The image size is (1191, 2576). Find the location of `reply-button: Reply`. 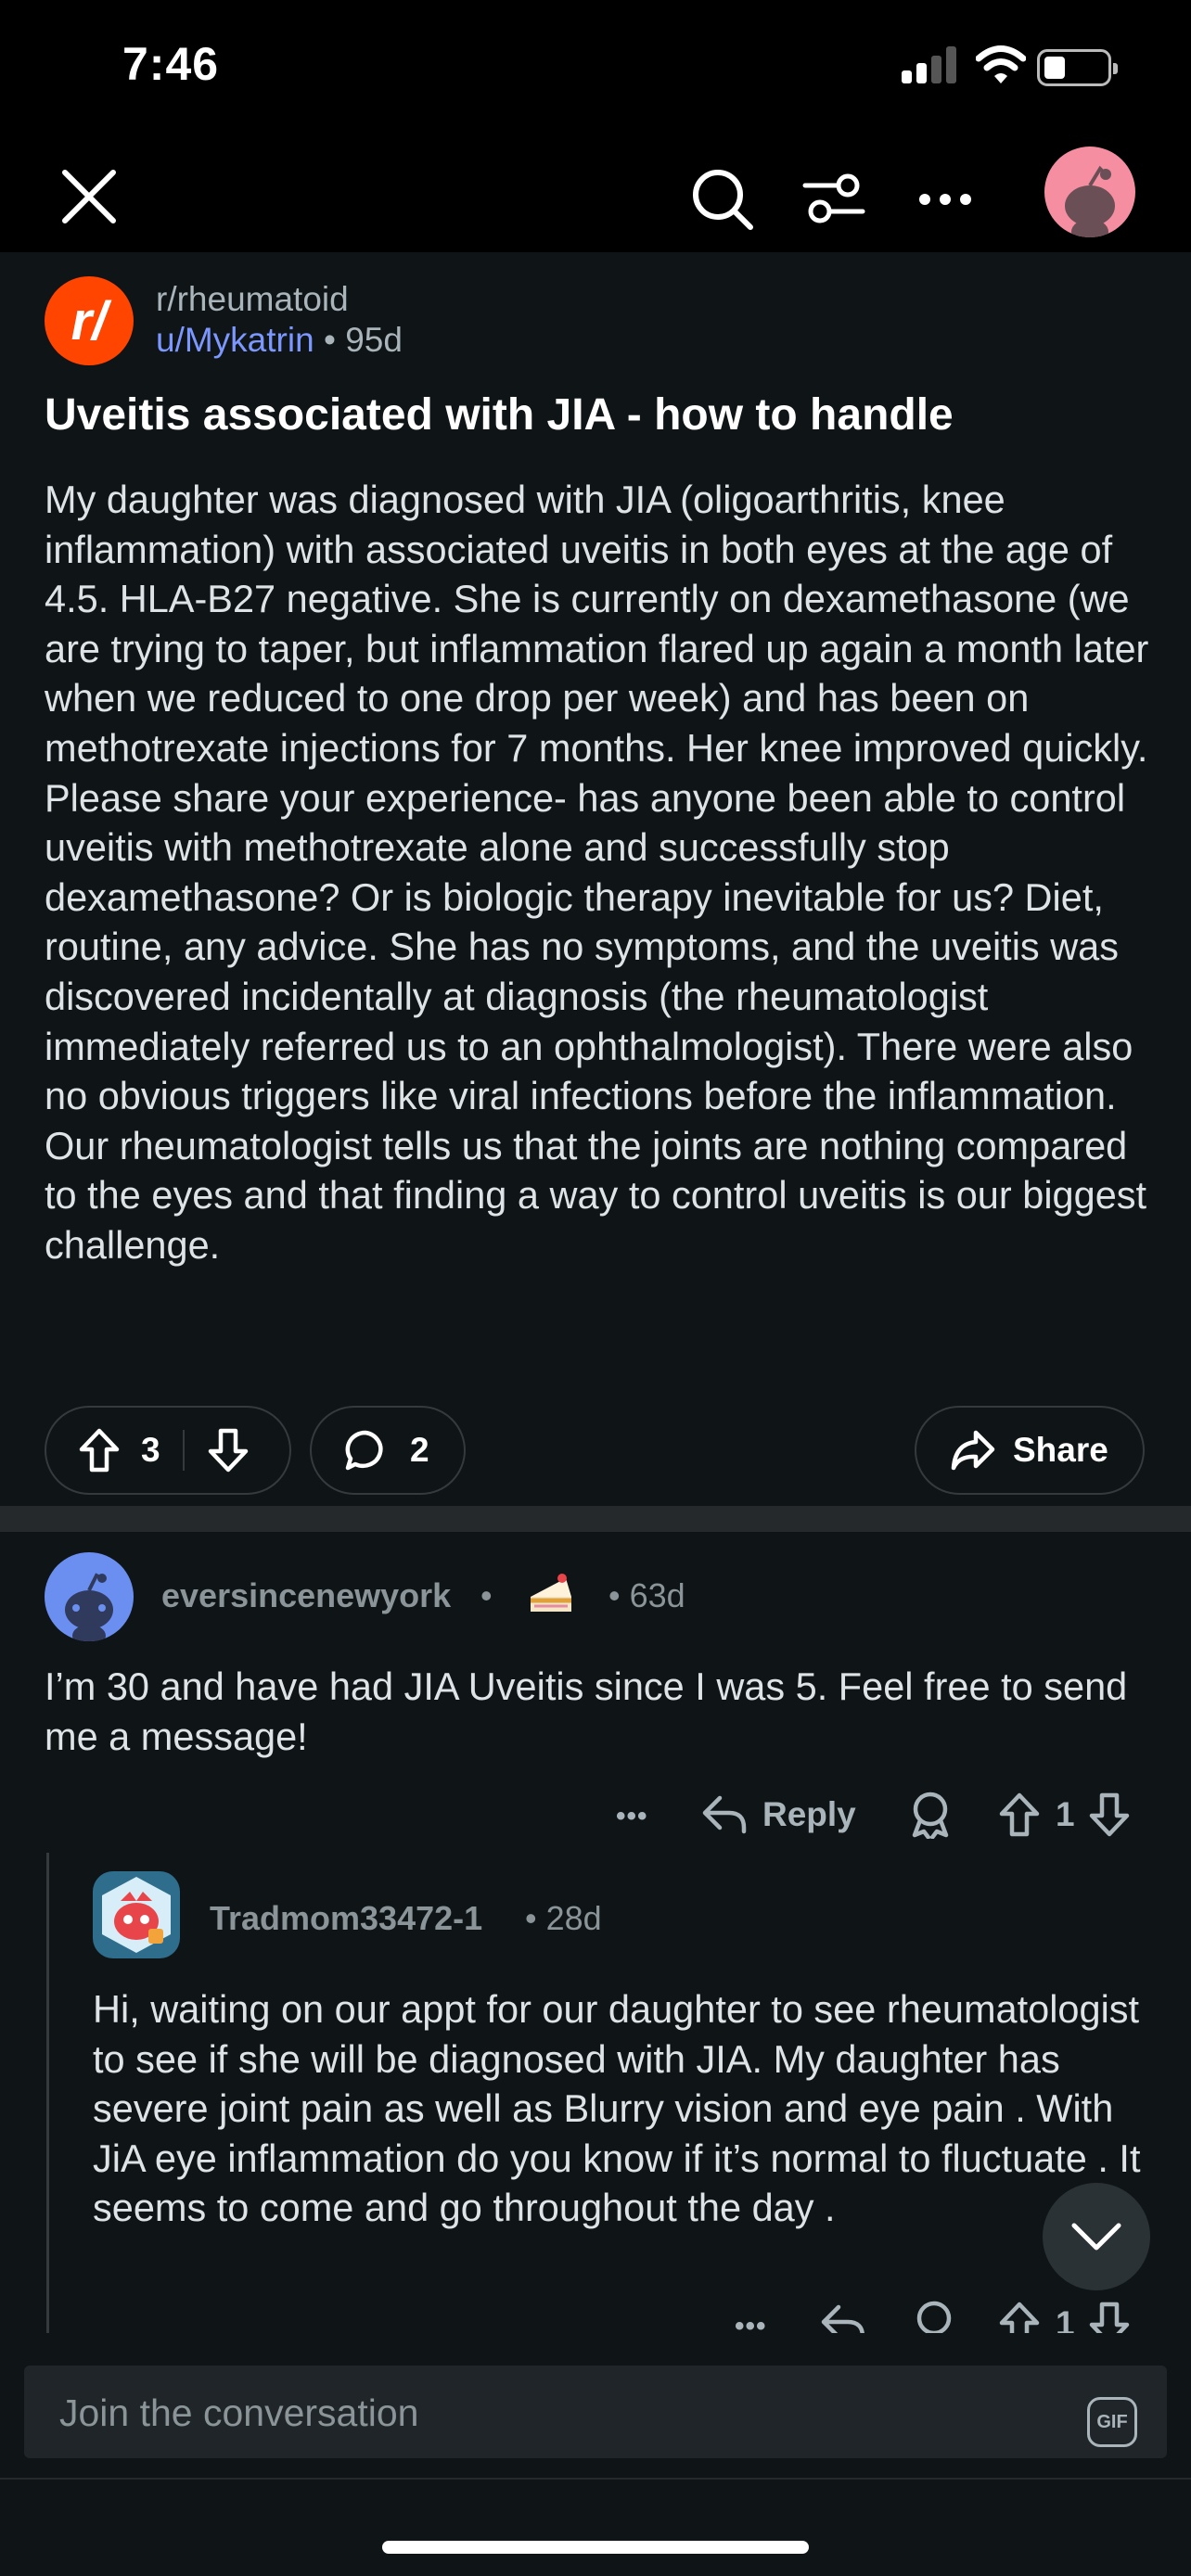

reply-button: Reply is located at coordinates (778, 1814).